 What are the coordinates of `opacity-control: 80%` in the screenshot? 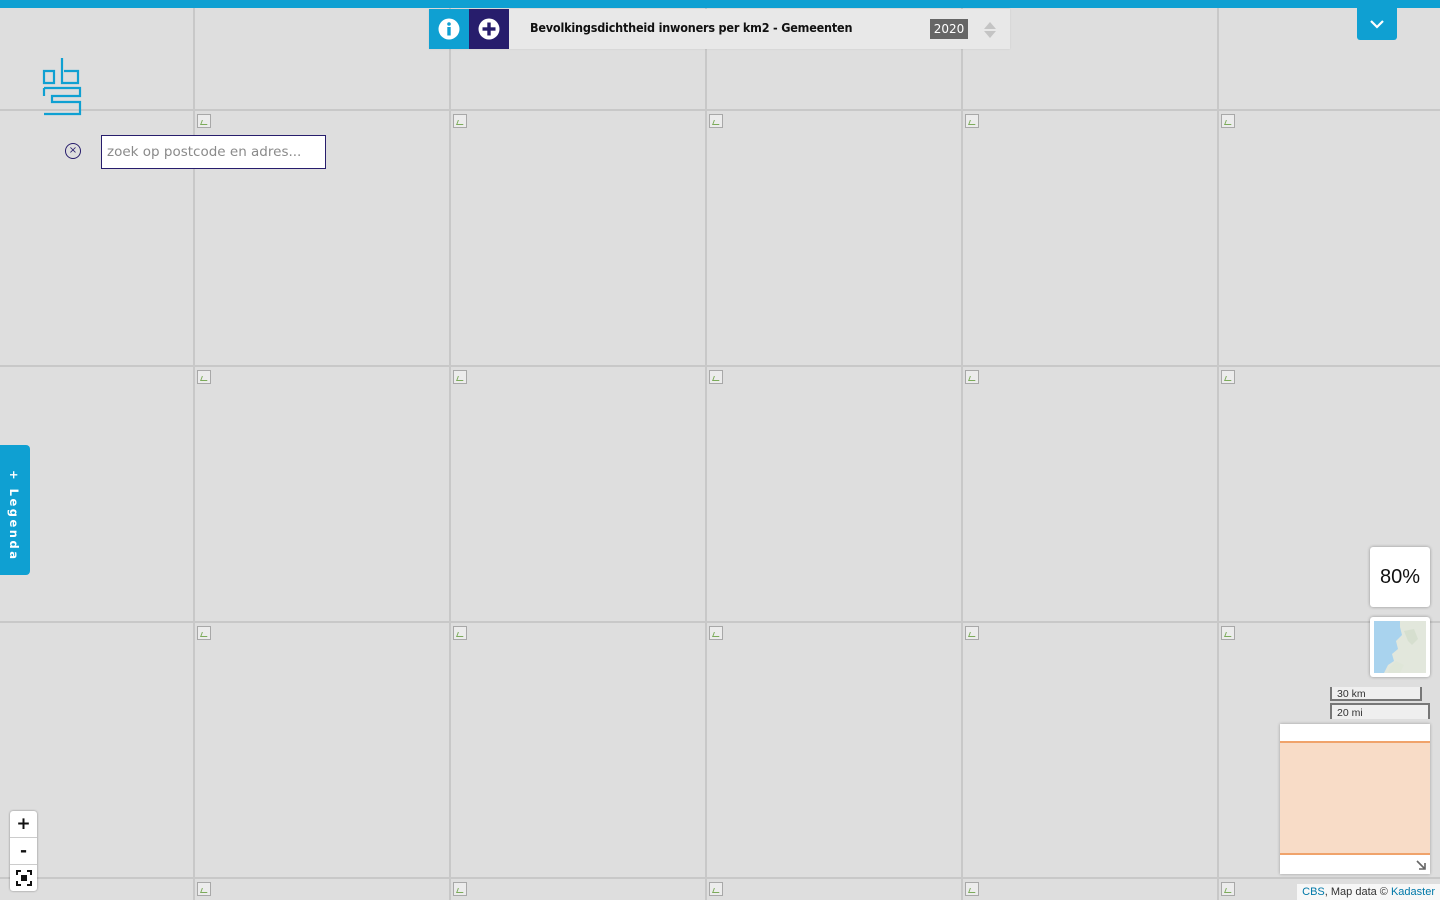 It's located at (1400, 577).